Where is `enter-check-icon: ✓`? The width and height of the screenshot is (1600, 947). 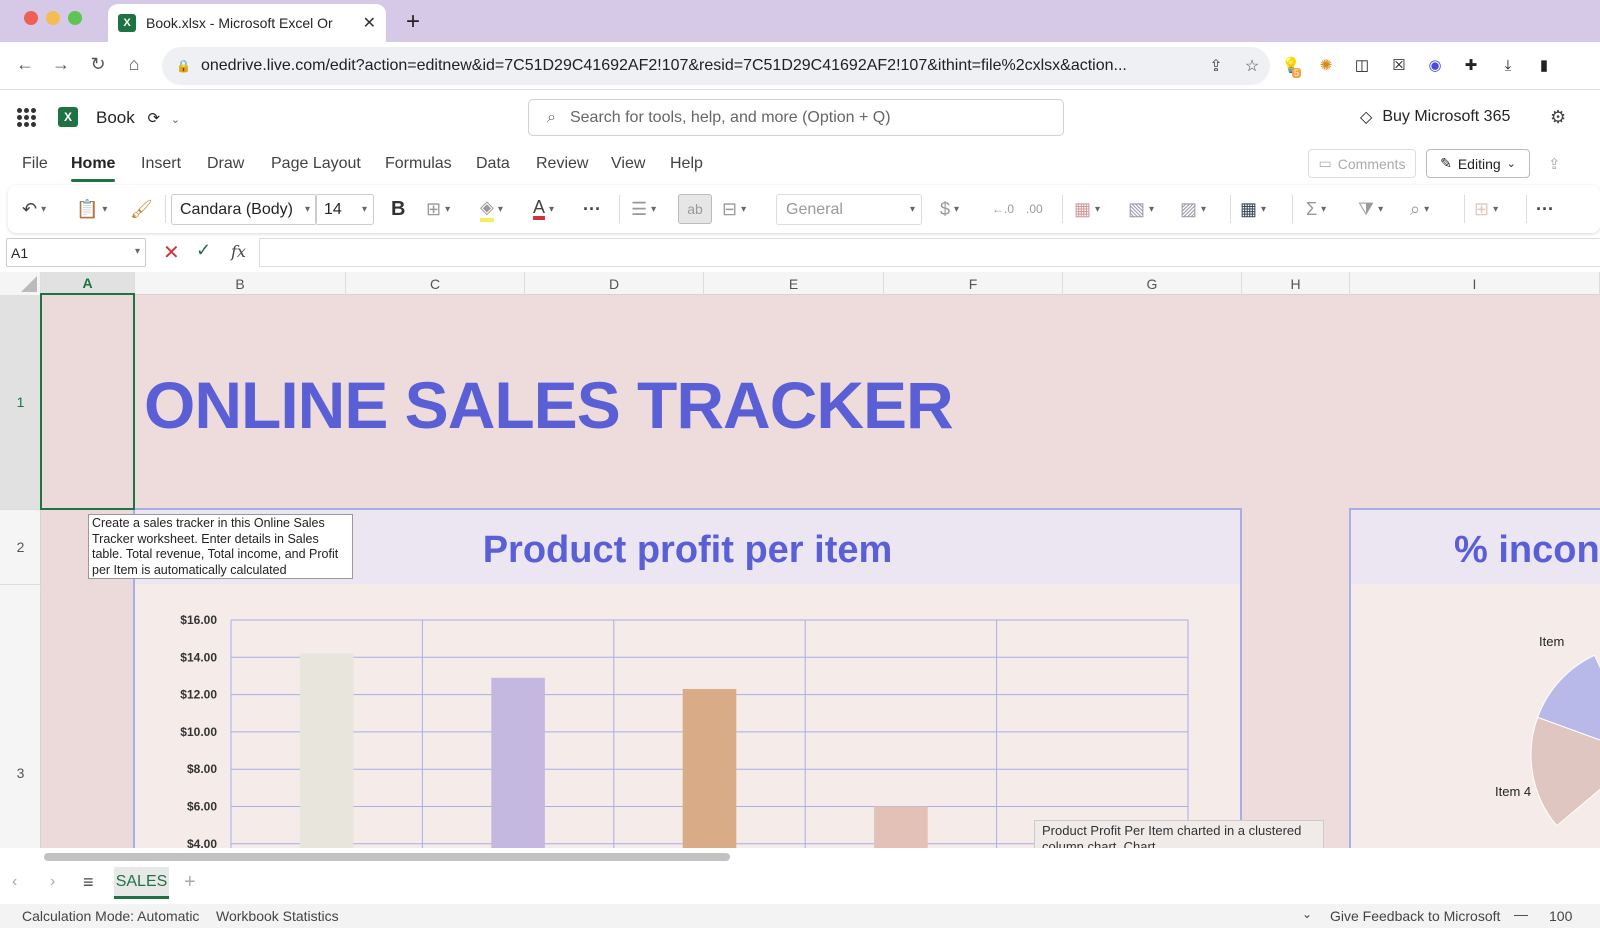
enter-check-icon: ✓ is located at coordinates (203, 250).